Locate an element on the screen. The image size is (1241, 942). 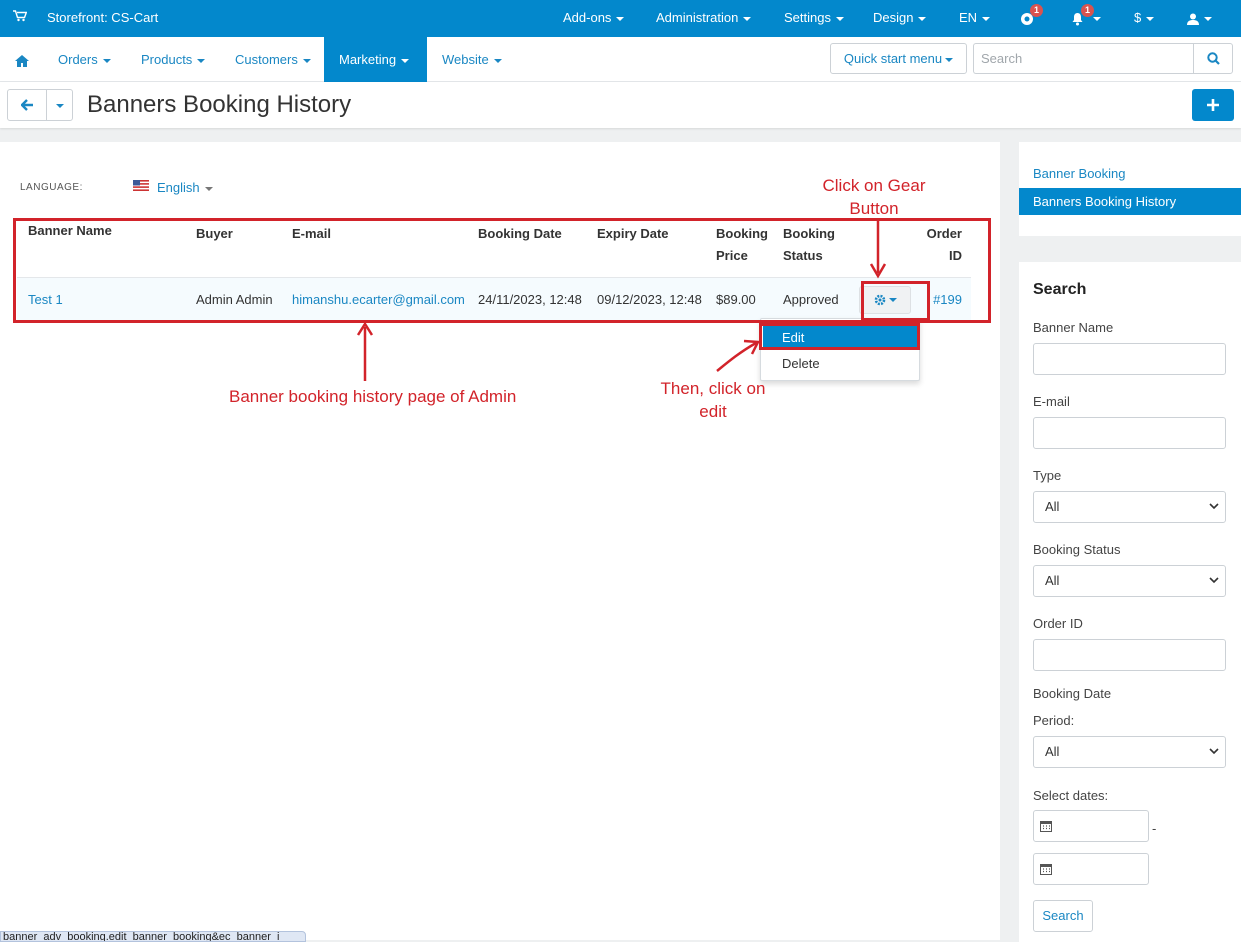
title-bar: Banners Booking History is located at coordinates (620, 105).